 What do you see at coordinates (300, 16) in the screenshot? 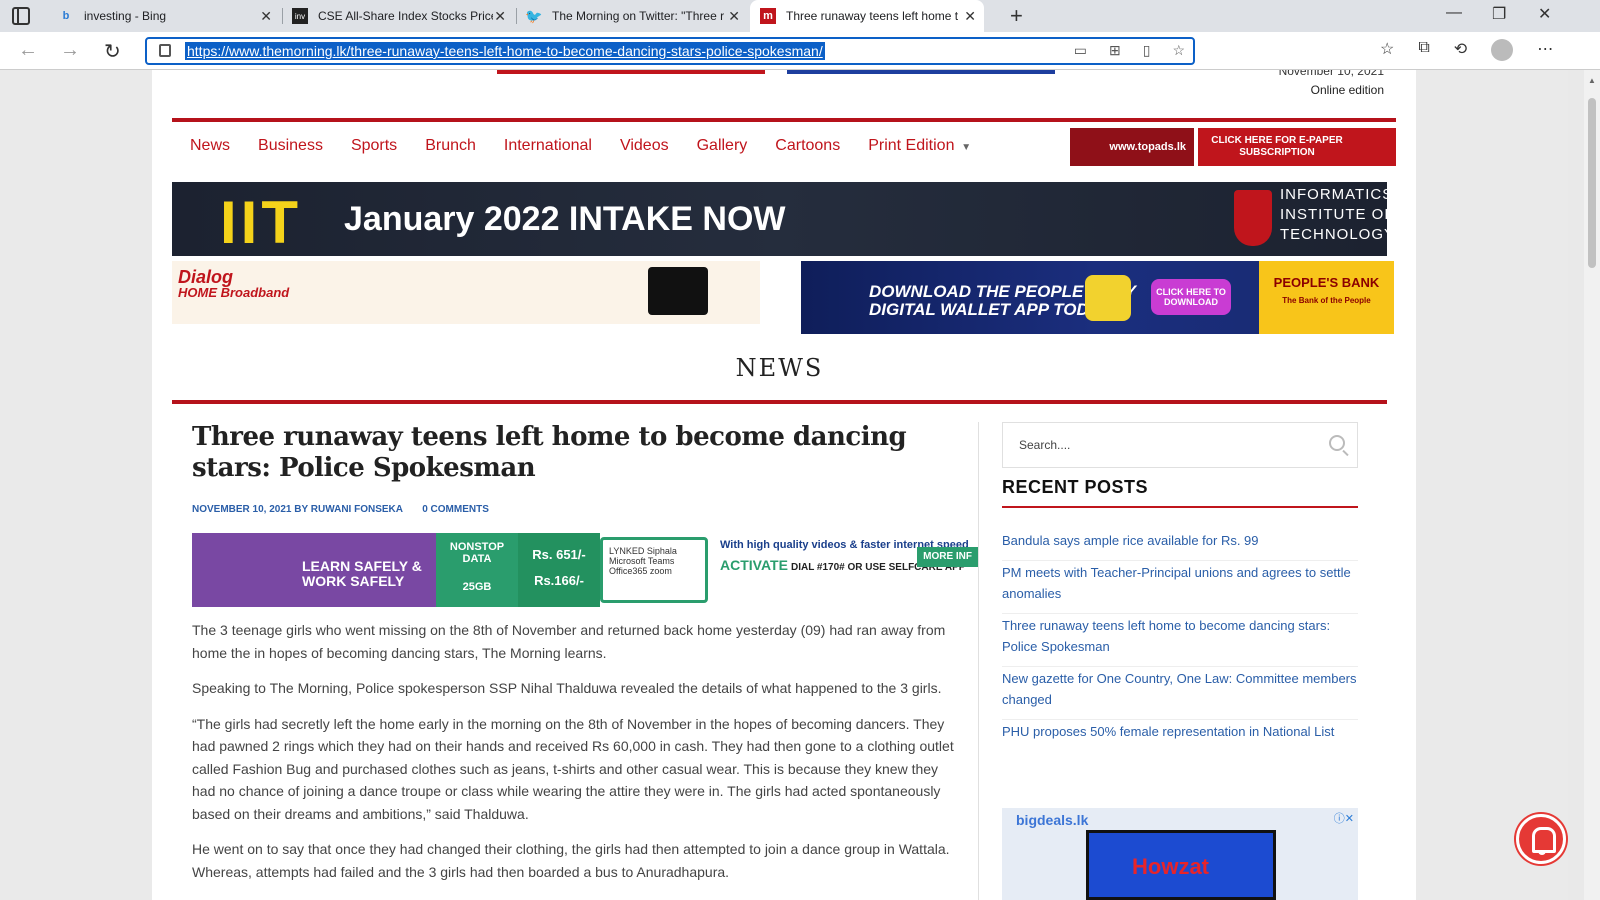
I see `investing-icon: inv` at bounding box center [300, 16].